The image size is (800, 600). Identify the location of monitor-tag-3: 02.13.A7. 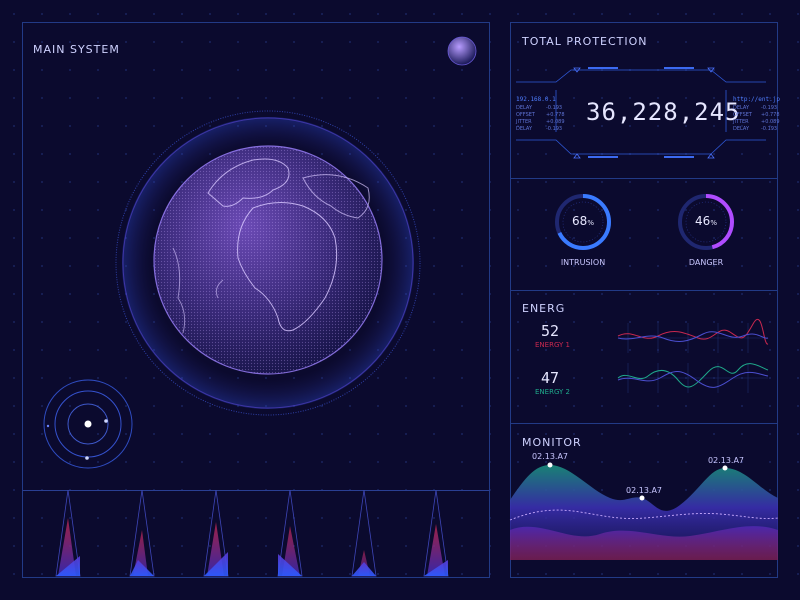
(726, 460).